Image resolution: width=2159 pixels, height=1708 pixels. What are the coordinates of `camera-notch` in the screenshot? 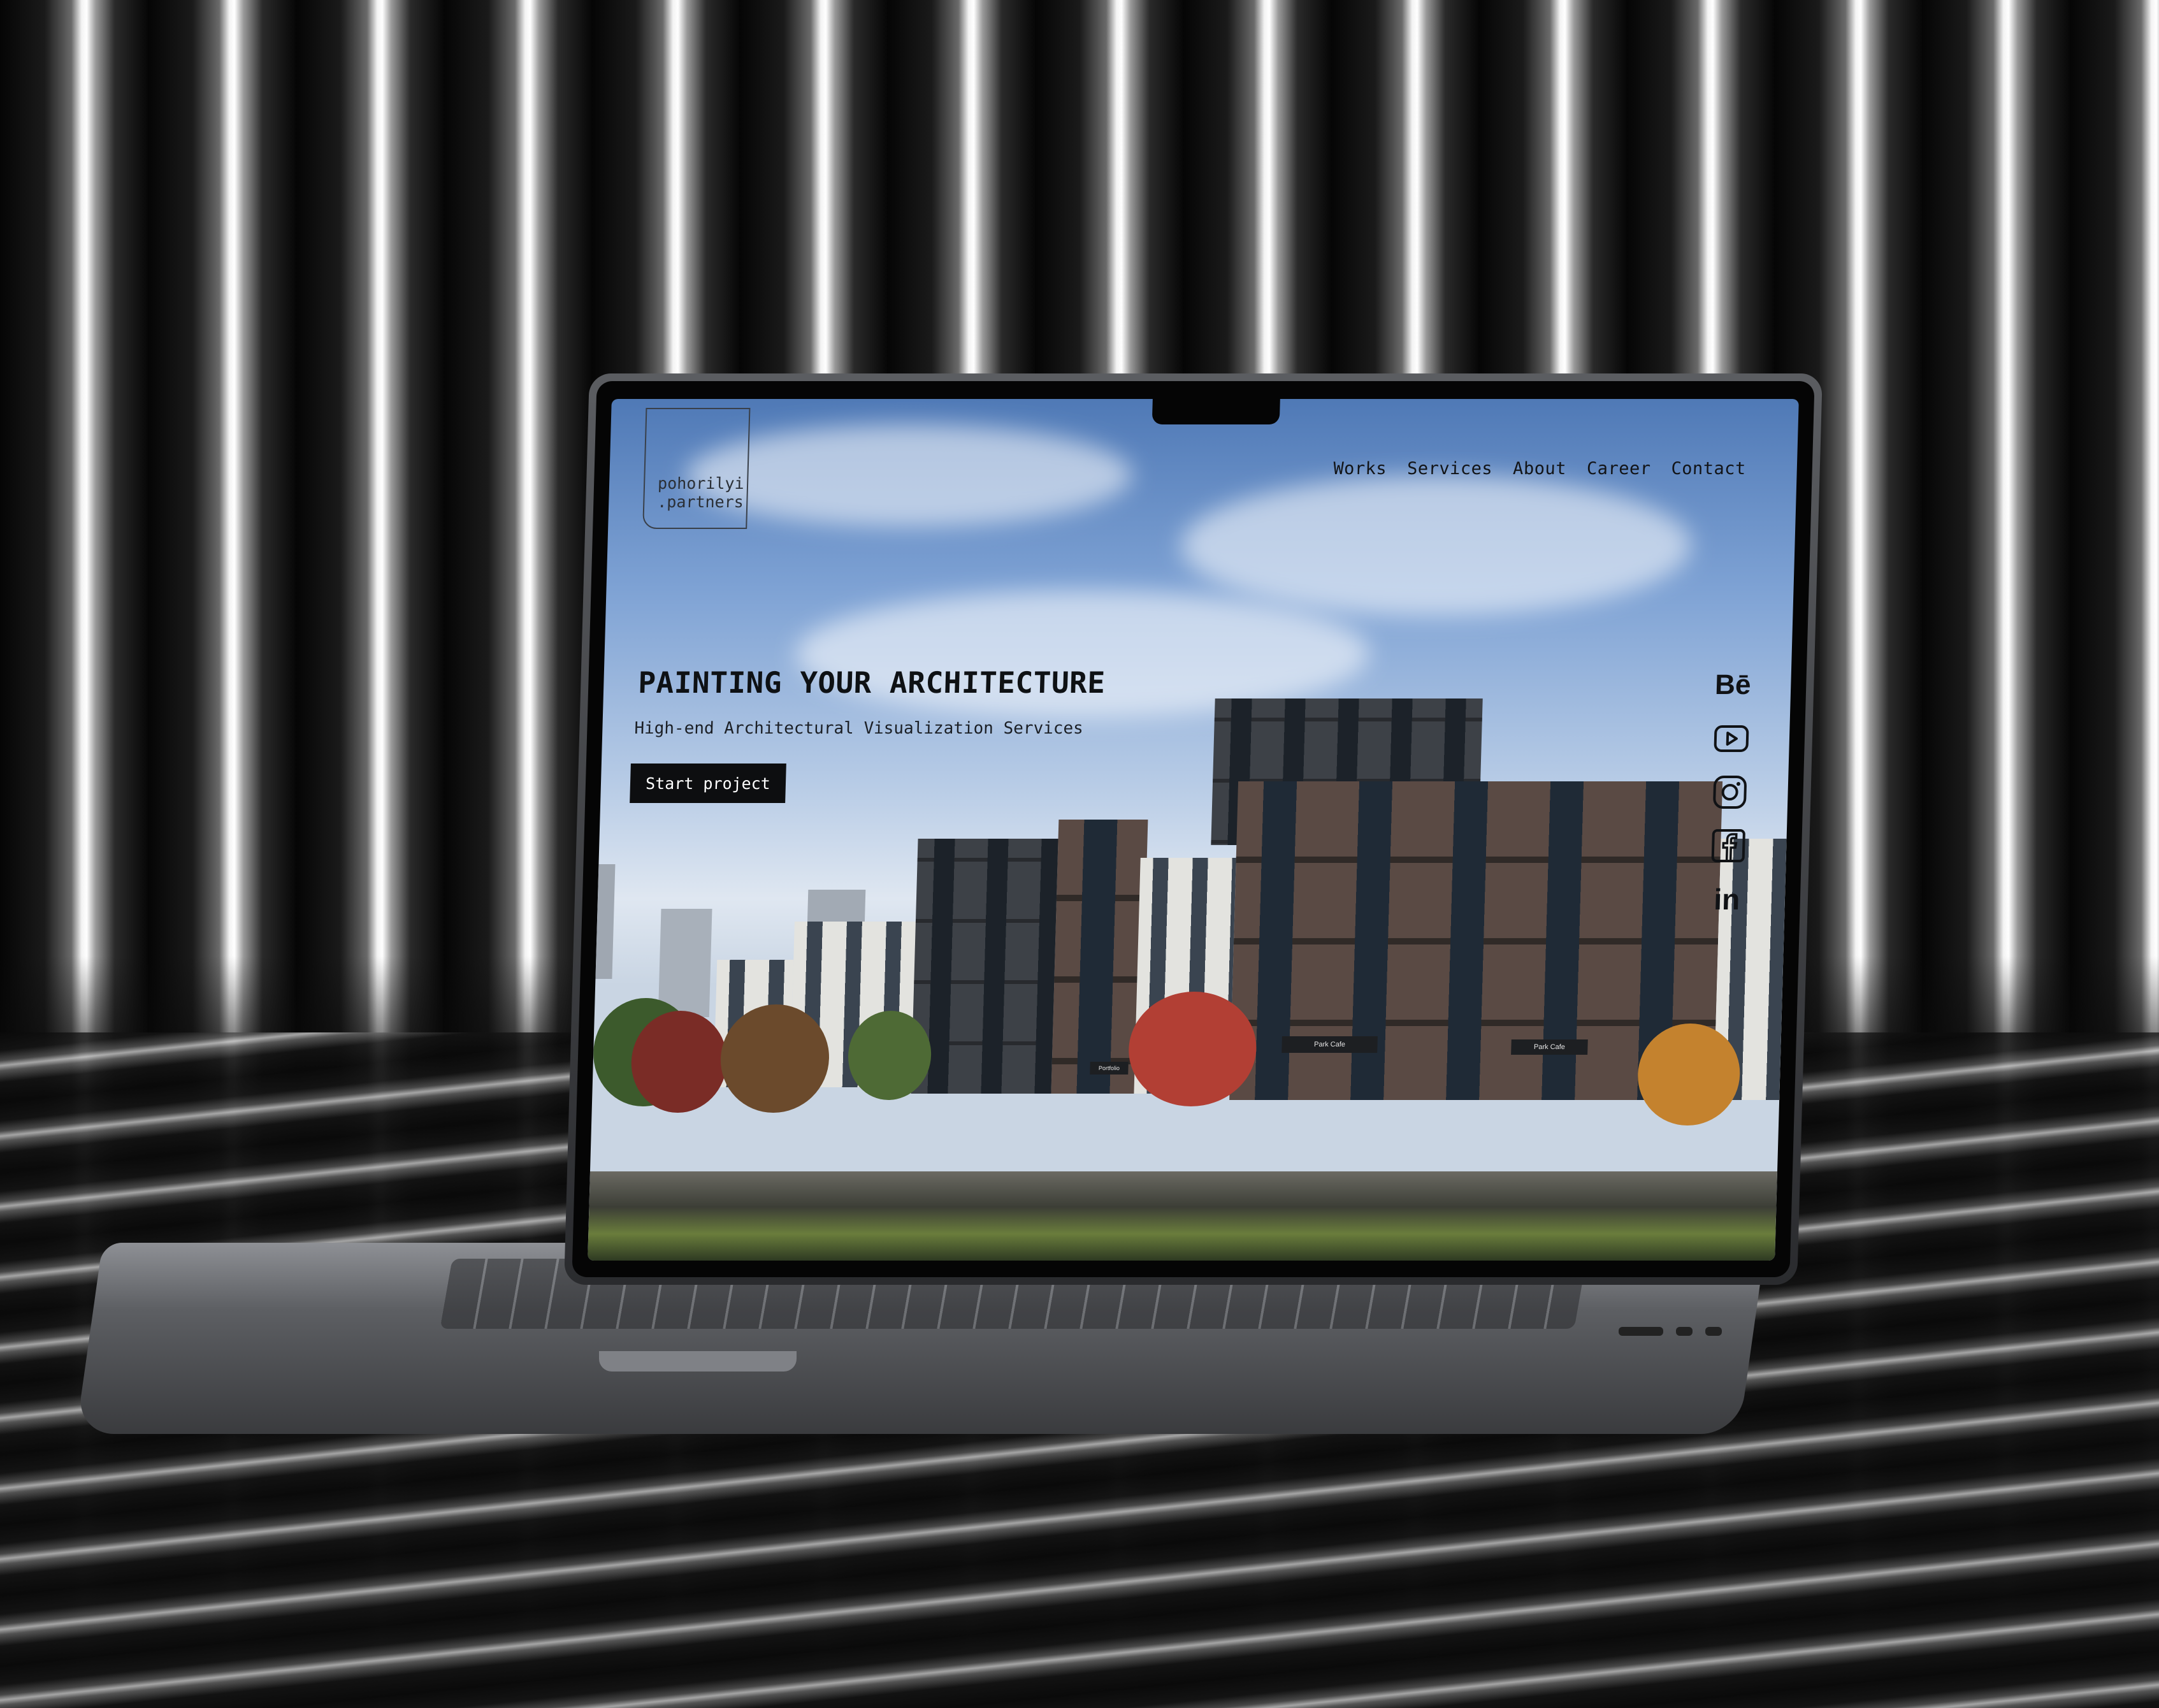 It's located at (1216, 411).